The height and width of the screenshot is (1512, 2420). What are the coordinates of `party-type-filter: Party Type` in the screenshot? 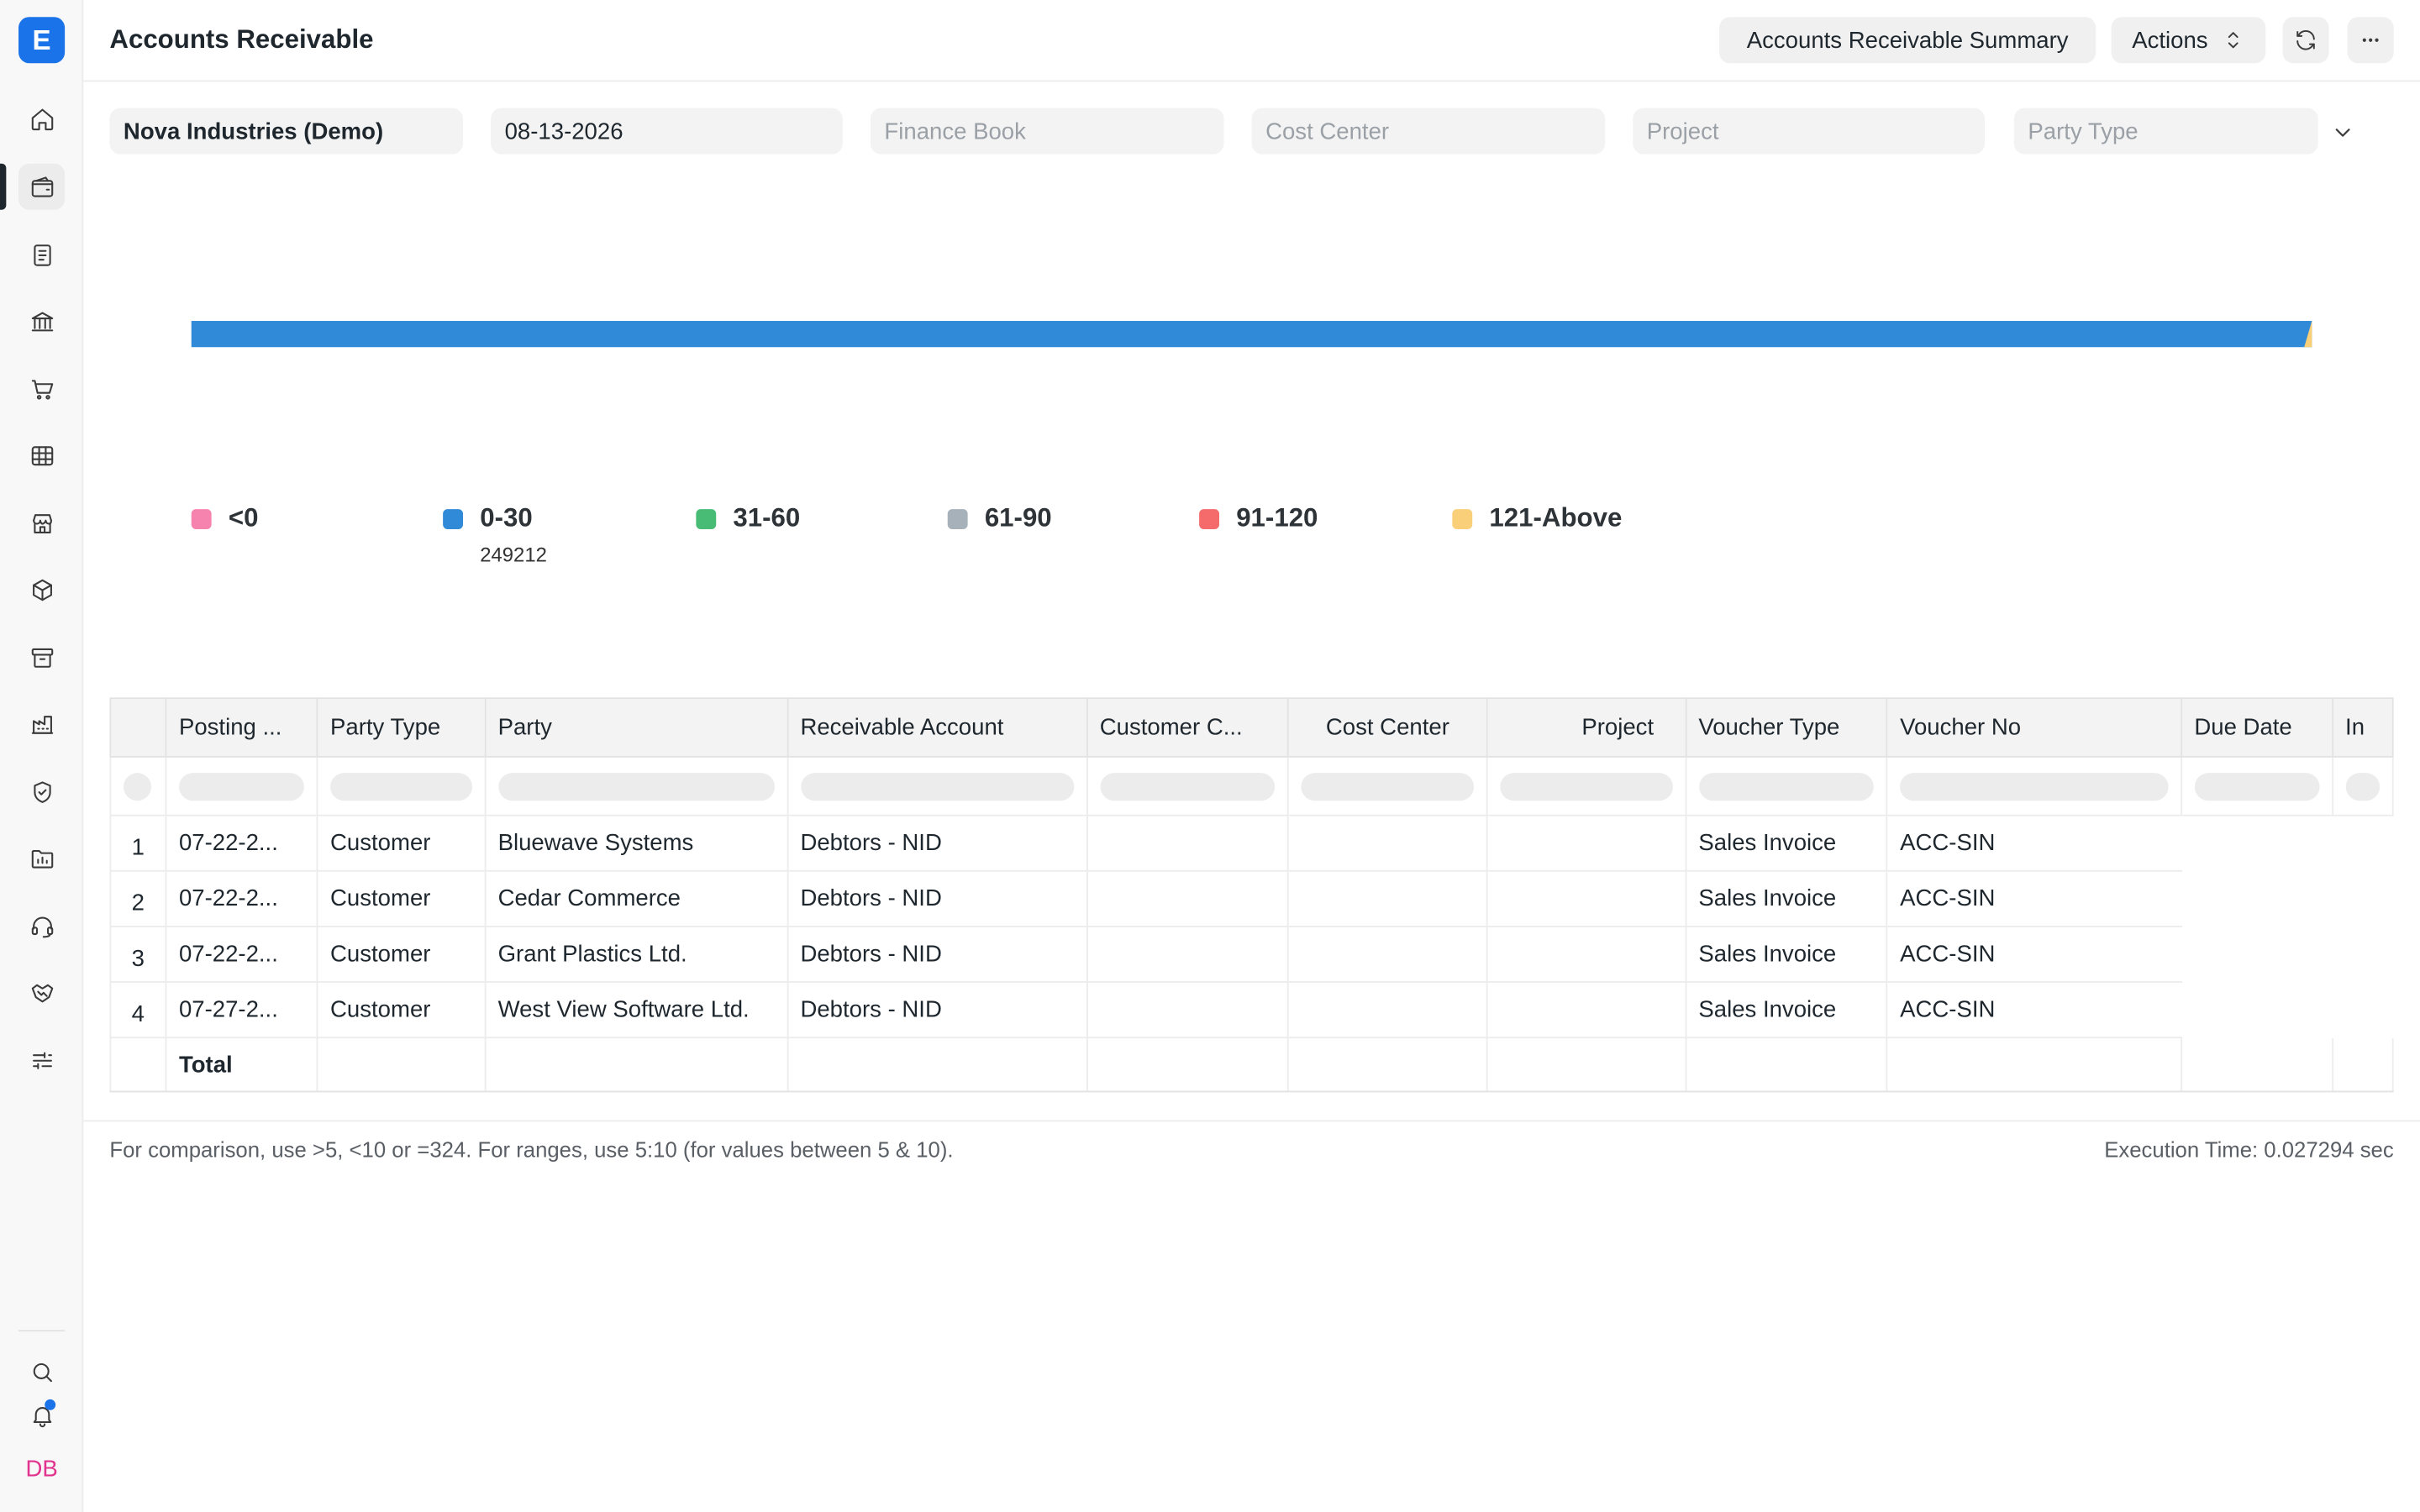 It's located at (2165, 131).